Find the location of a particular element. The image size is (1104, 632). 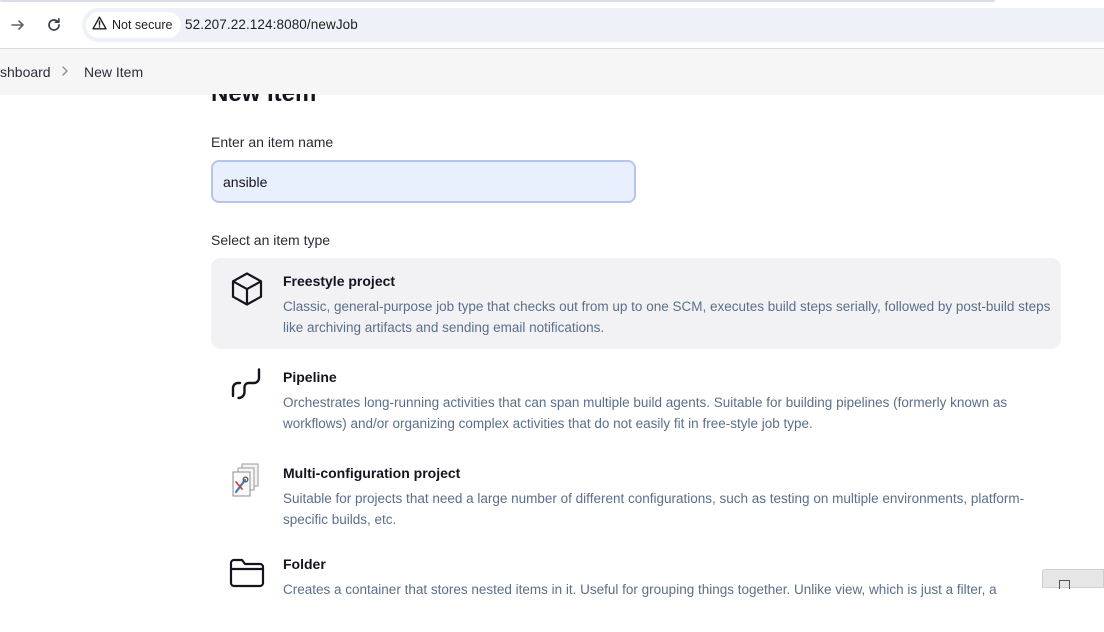

forward-arrow-icon is located at coordinates (18, 25).